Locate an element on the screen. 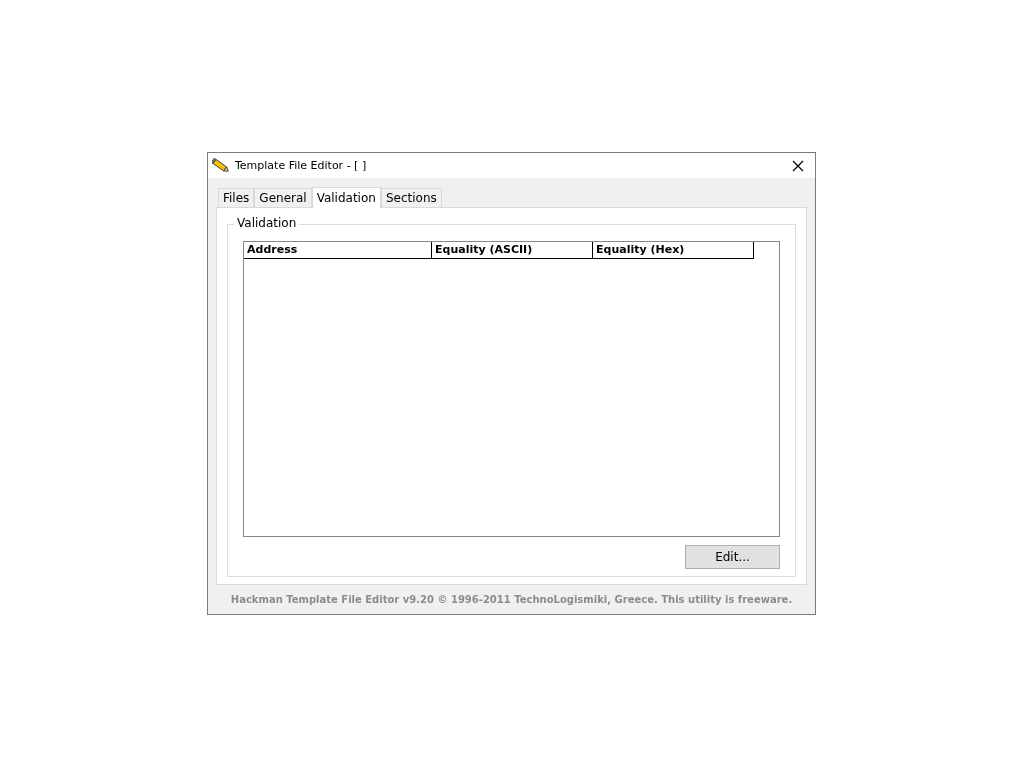  window-title: Template File Editor - [ ] is located at coordinates (301, 165).